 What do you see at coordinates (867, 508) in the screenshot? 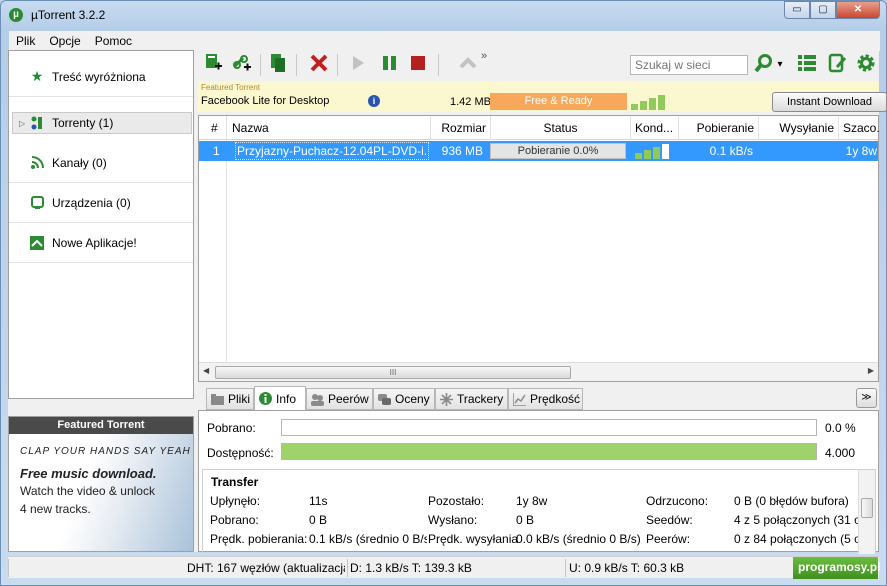
I see `scrollbar-thumb` at bounding box center [867, 508].